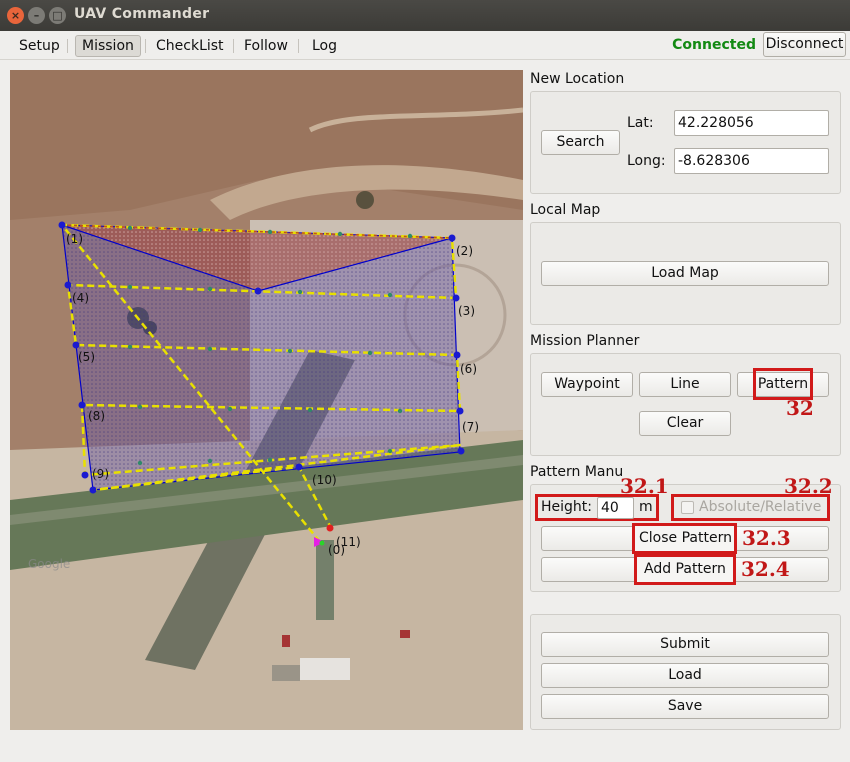 The height and width of the screenshot is (762, 850). Describe the element at coordinates (640, 123) in the screenshot. I see `lat-label: Lat:` at that location.